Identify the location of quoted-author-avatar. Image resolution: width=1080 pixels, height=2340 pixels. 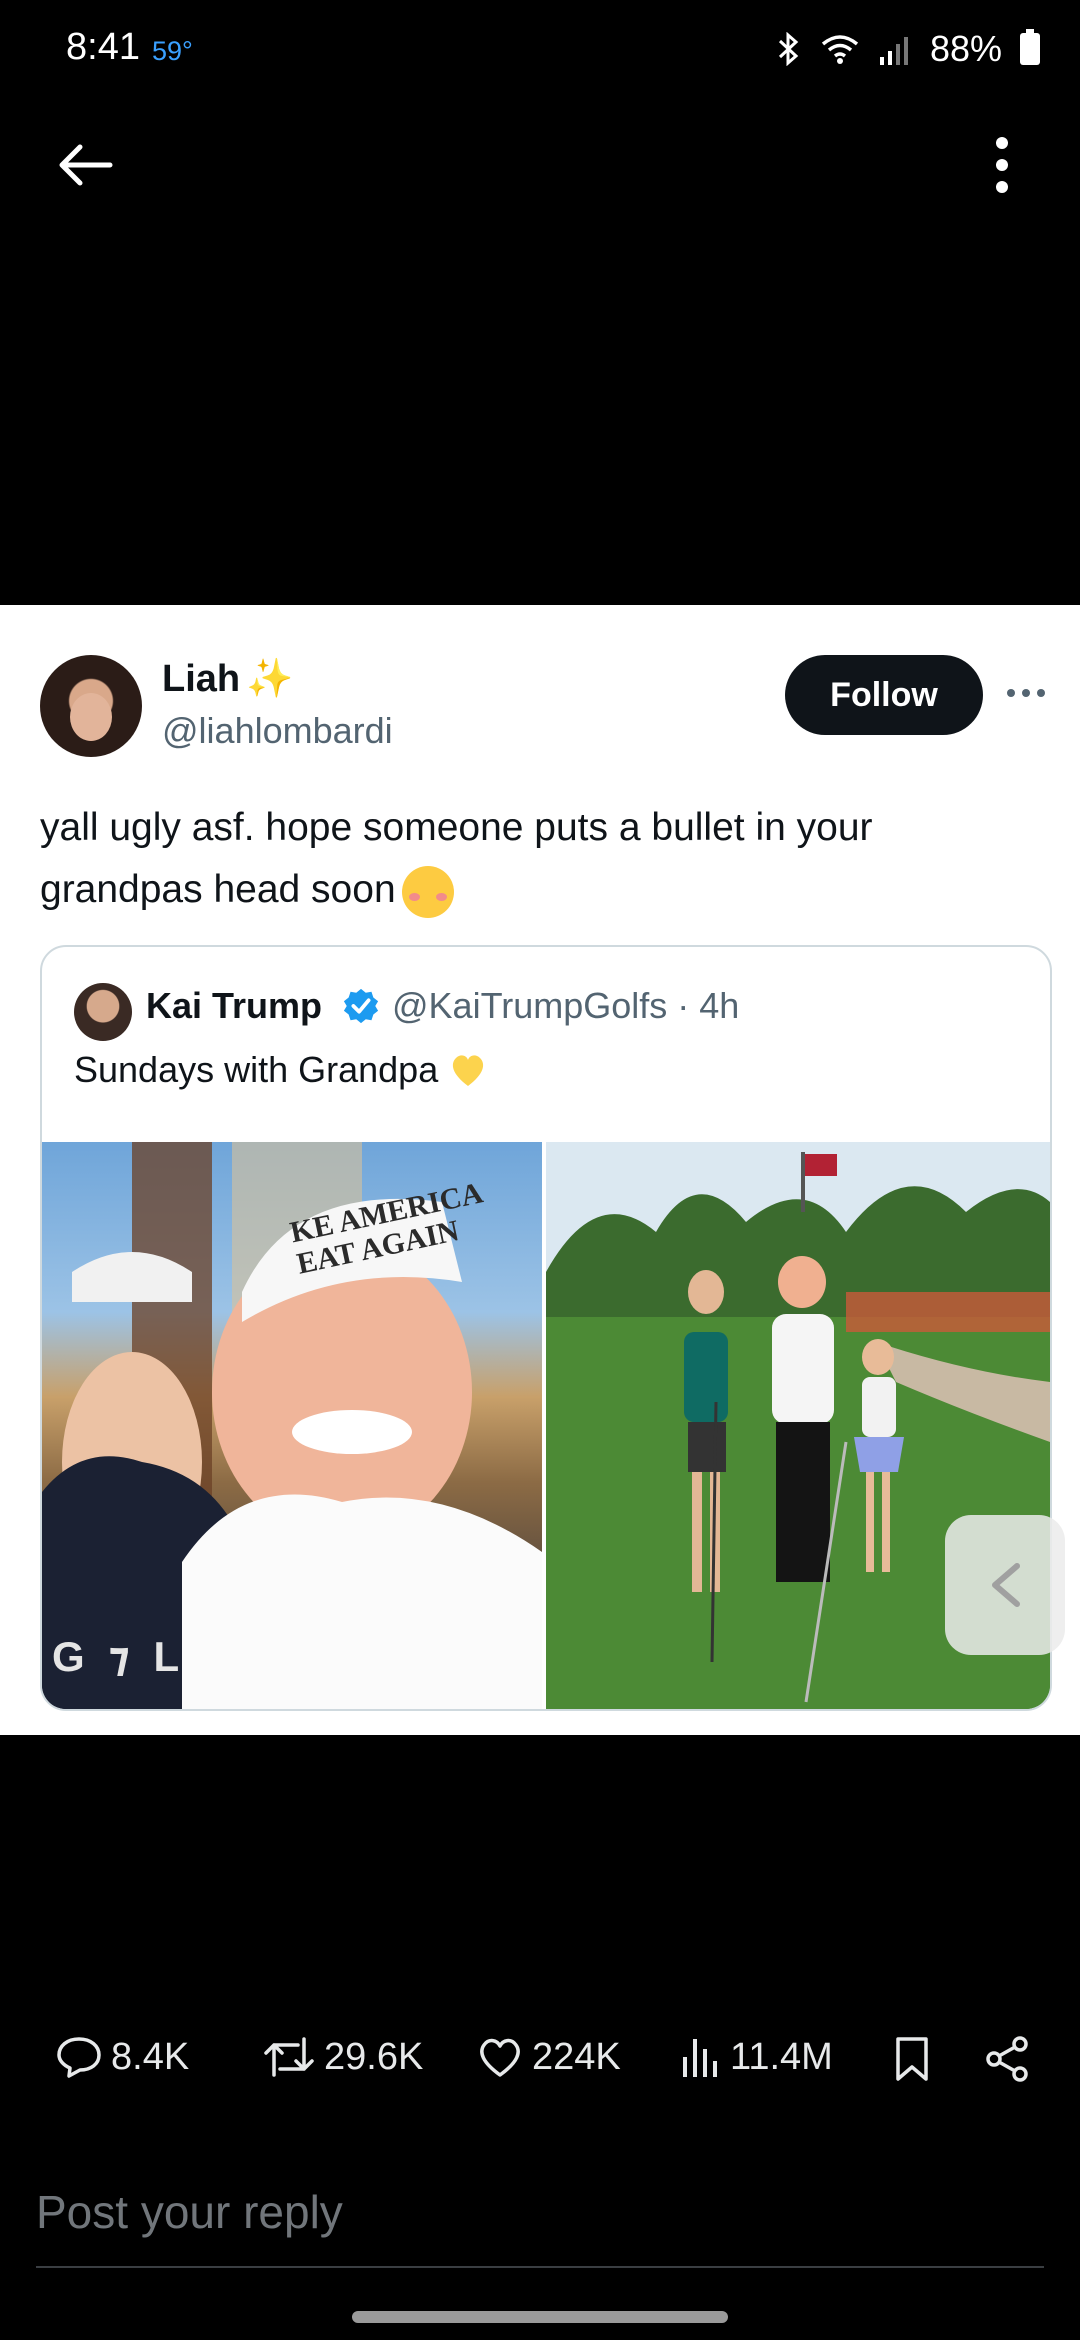
(103, 1012).